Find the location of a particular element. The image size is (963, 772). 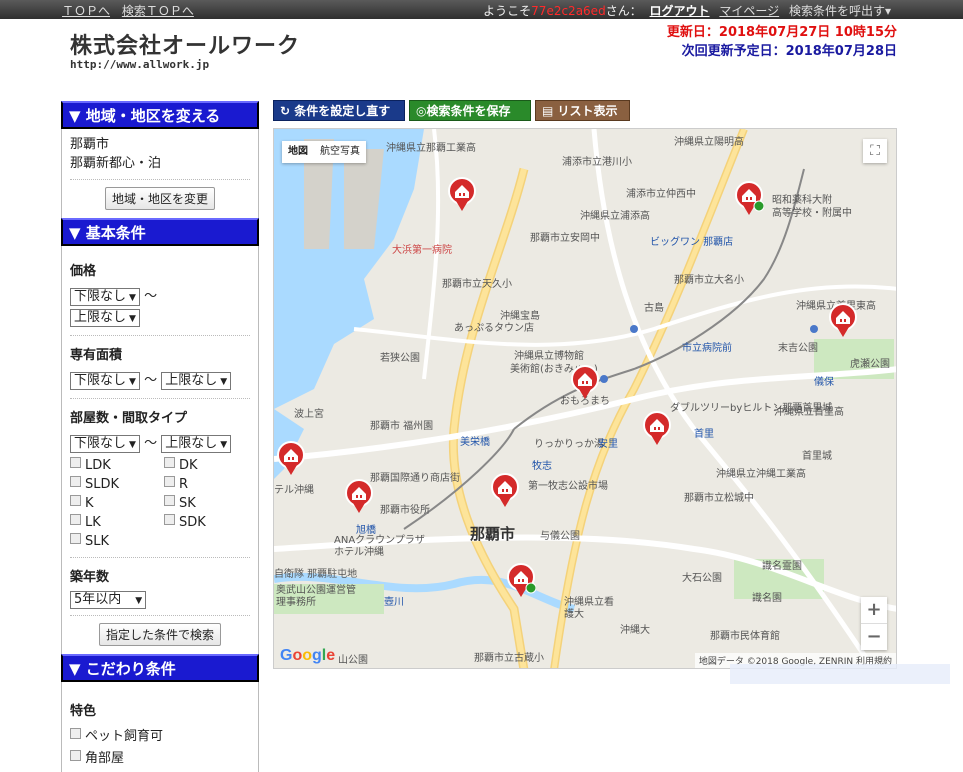

map-label: 与儀公園 is located at coordinates (560, 536).